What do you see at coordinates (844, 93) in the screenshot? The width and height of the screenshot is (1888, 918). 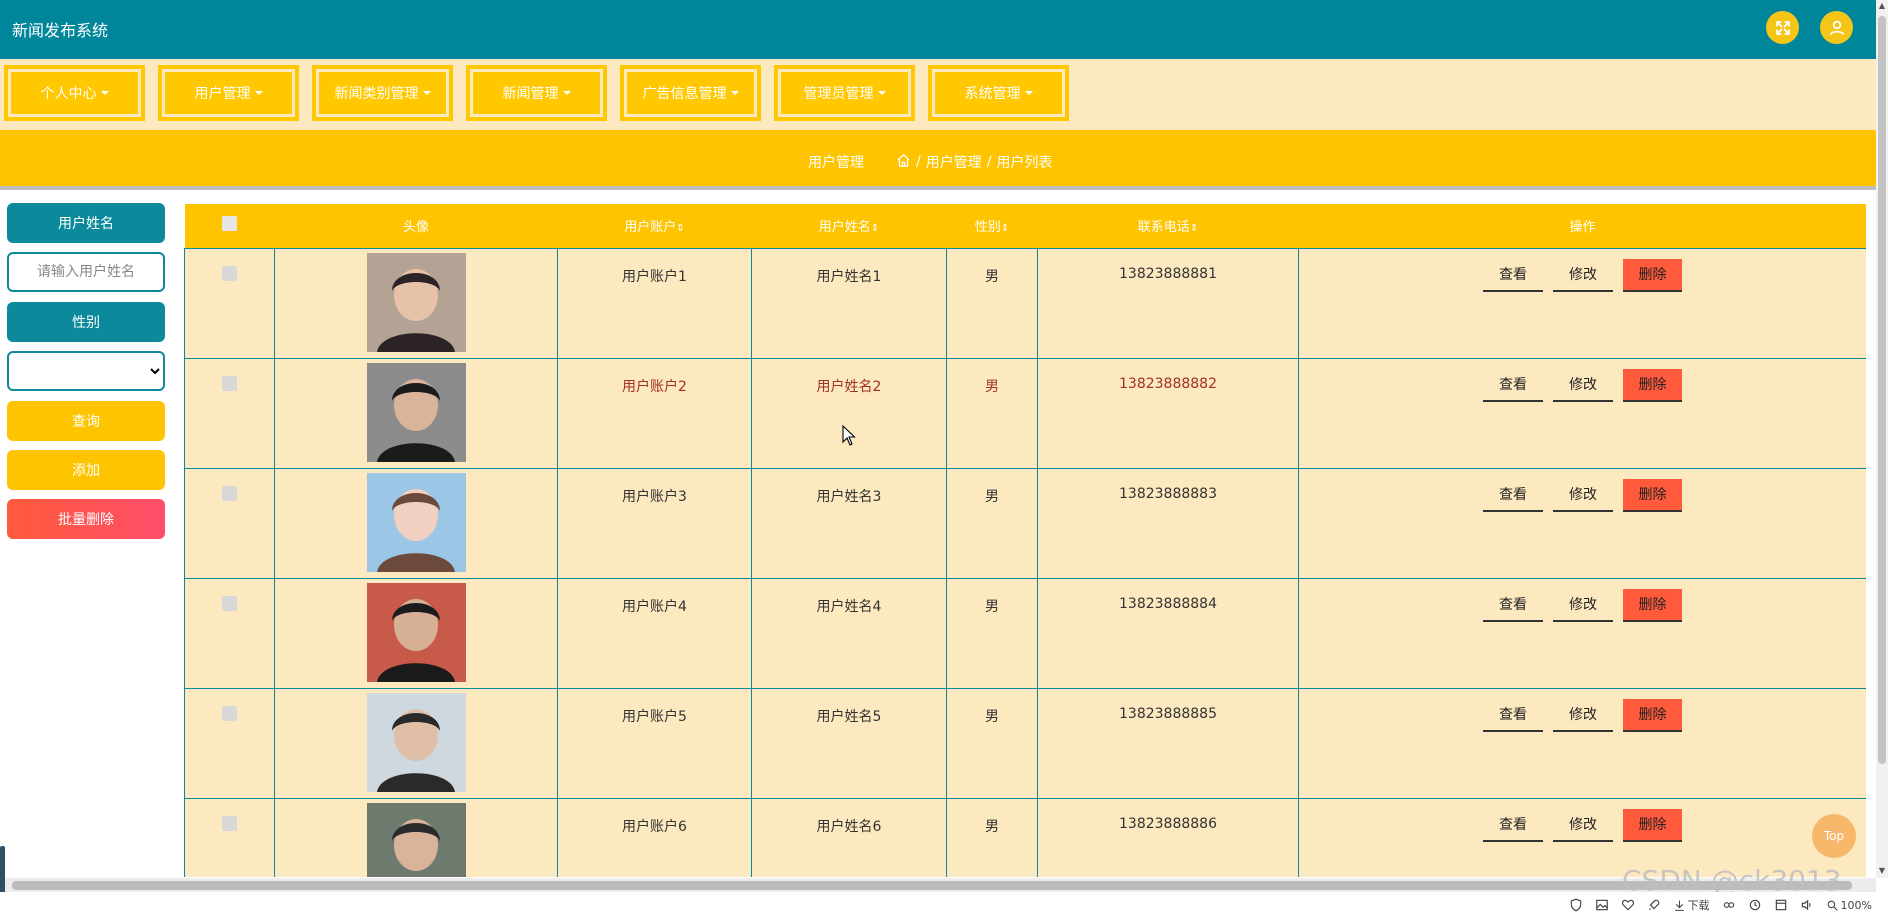 I see `nav-item-admin-management: 管理员管理` at bounding box center [844, 93].